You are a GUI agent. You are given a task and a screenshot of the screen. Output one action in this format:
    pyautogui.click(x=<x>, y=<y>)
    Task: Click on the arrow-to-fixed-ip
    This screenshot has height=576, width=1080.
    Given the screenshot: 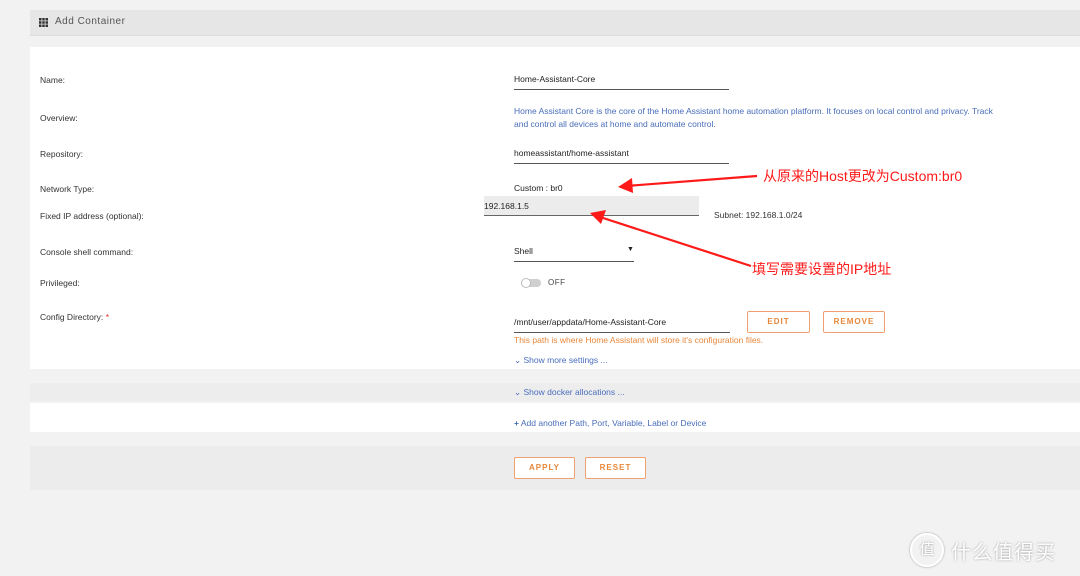 What is the action you would take?
    pyautogui.click(x=671, y=239)
    